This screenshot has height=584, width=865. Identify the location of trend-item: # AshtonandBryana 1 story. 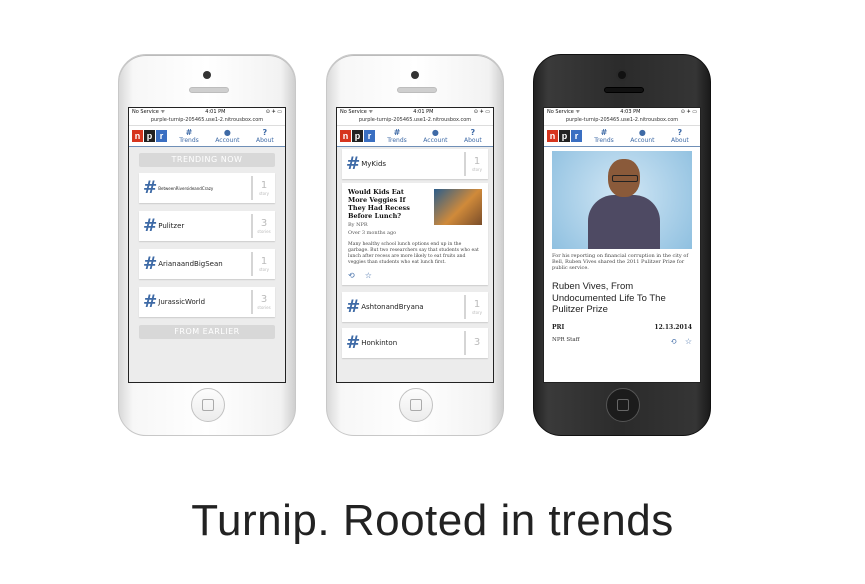
(415, 307).